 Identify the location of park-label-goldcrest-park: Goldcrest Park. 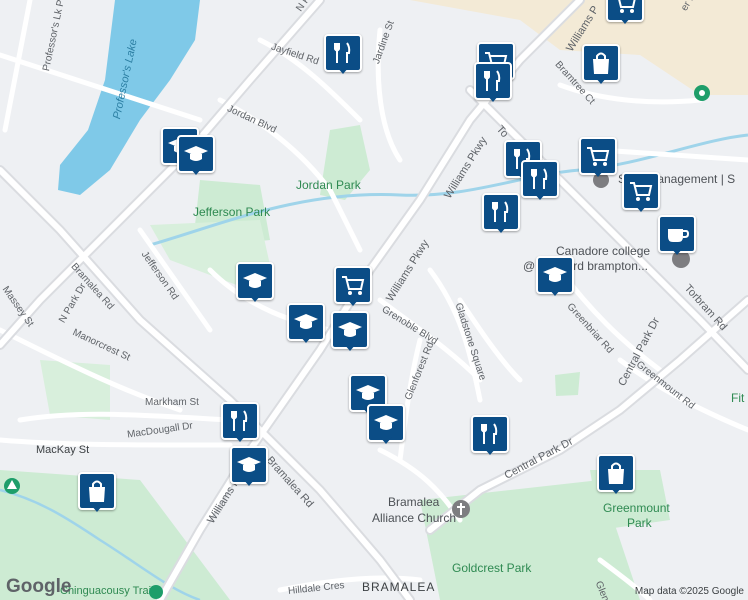
(492, 568).